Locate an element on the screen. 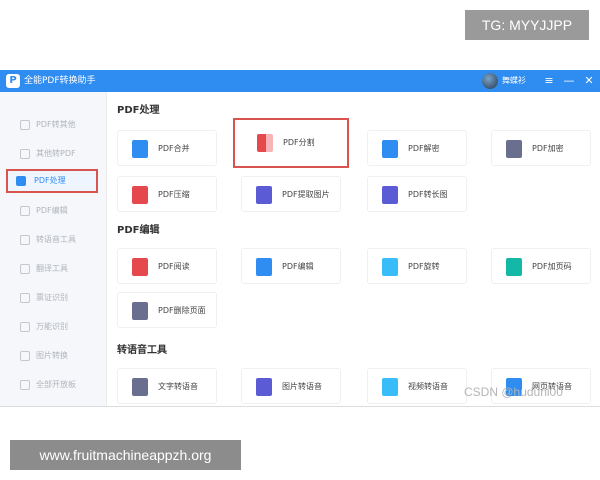 Image resolution: width=600 pixels, height=480 pixels. split-icon is located at coordinates (265, 143).